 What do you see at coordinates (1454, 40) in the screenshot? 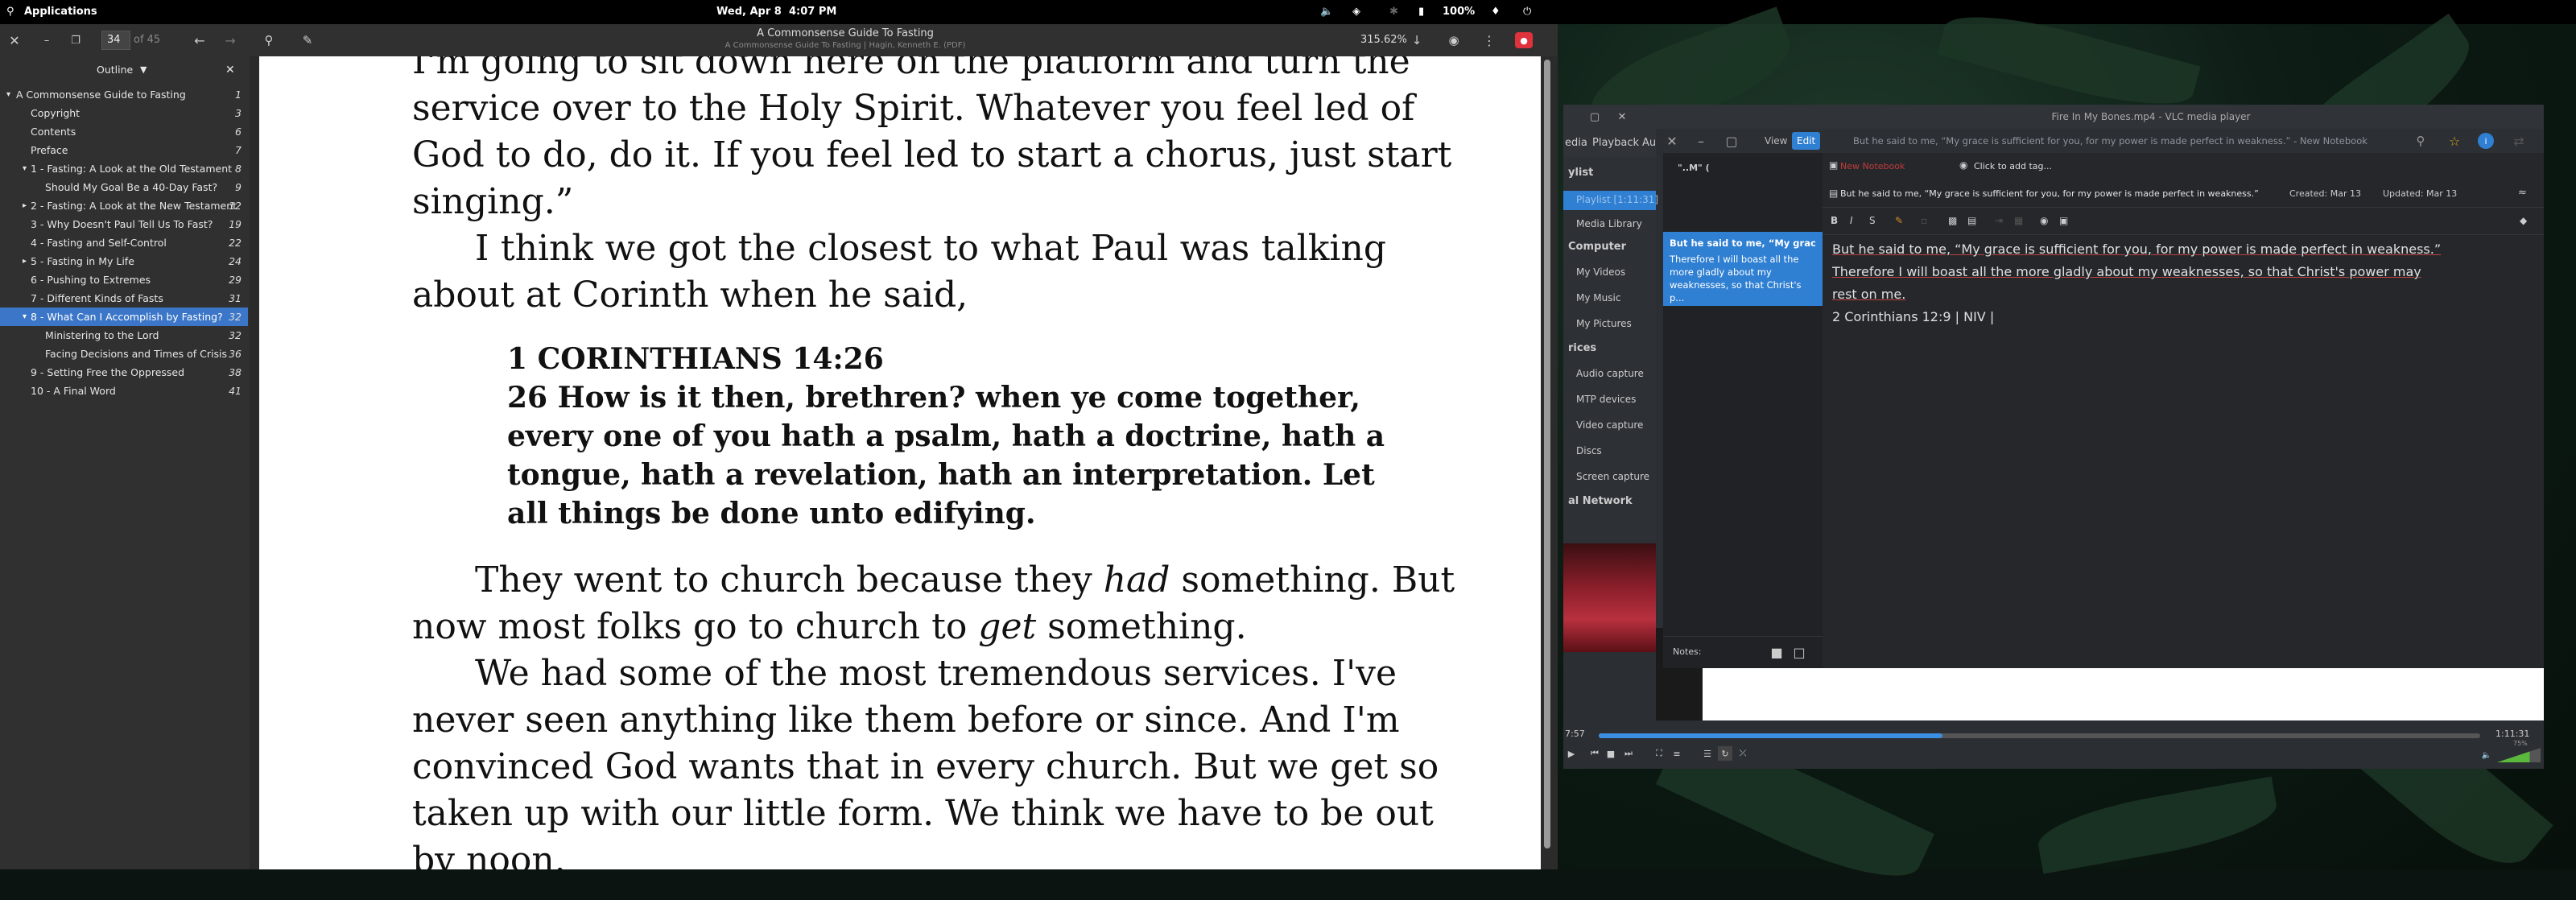
I see `view-eye-icon: ◉` at bounding box center [1454, 40].